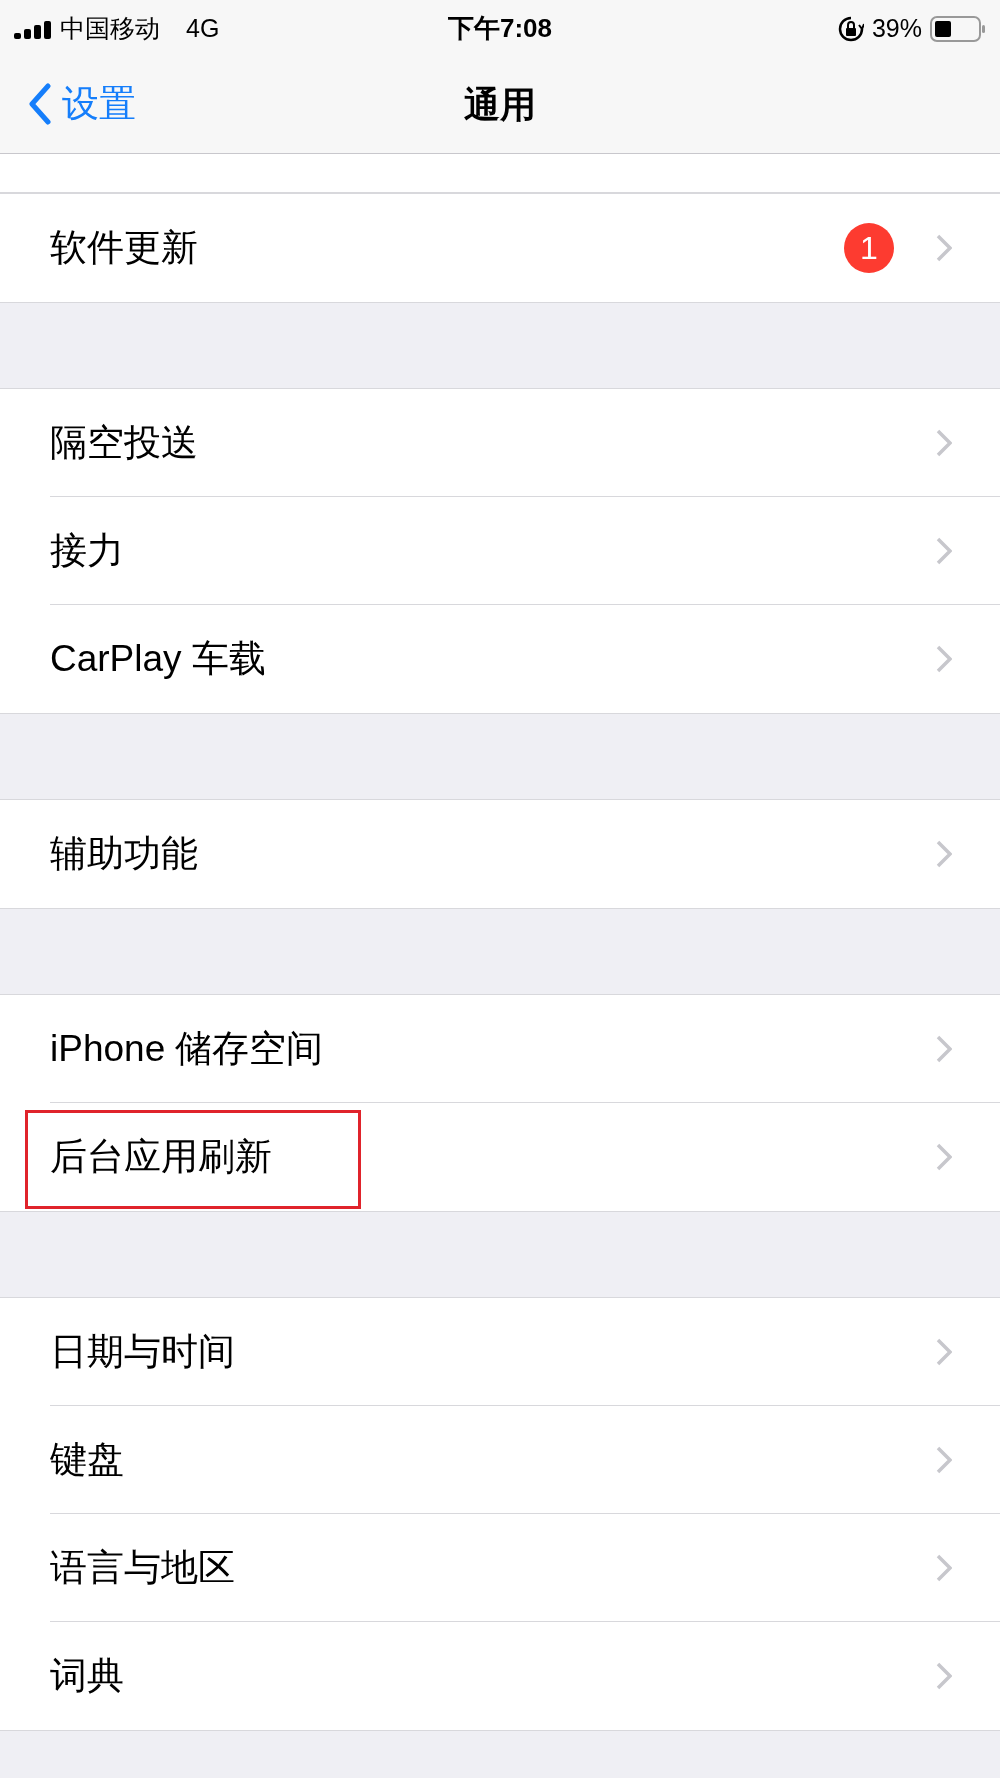 This screenshot has width=1000, height=1778. Describe the element at coordinates (500, 551) in the screenshot. I see `settings-row: 接力` at that location.